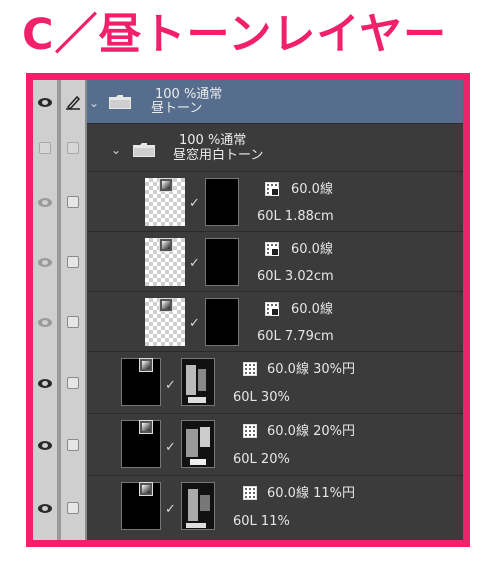  I want to click on tone-setting: 60.0線 20%円, so click(311, 431).